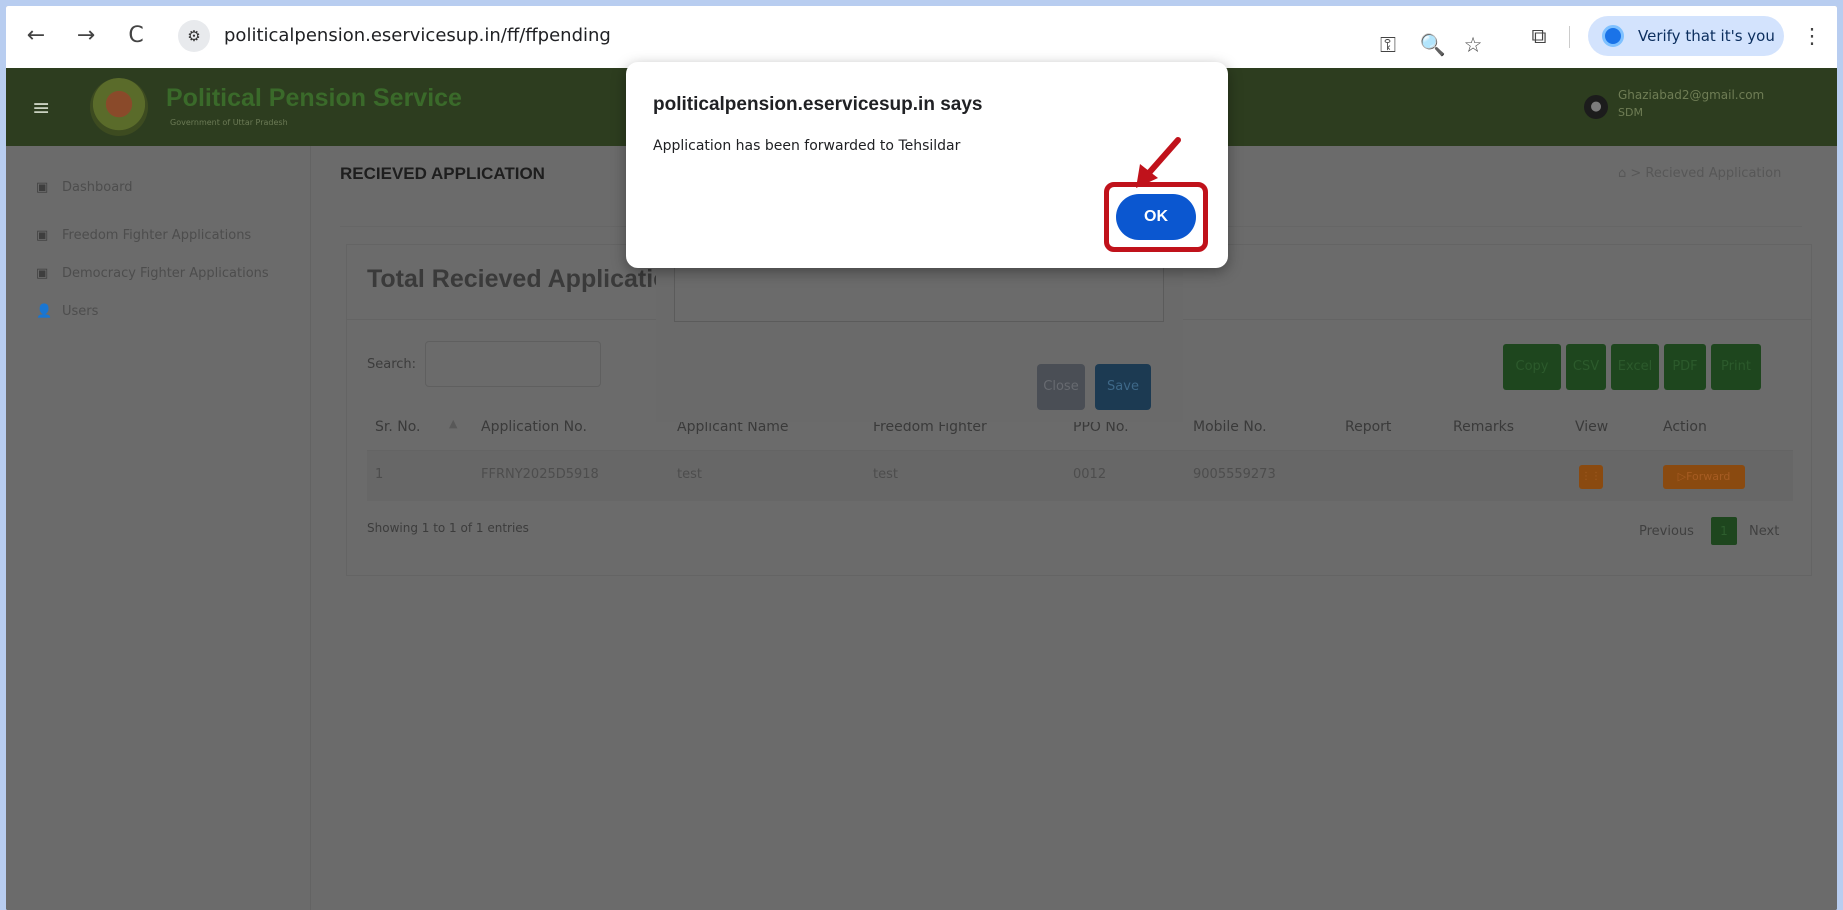  Describe the element at coordinates (379, 474) in the screenshot. I see `cell-sr-no: 1` at that location.